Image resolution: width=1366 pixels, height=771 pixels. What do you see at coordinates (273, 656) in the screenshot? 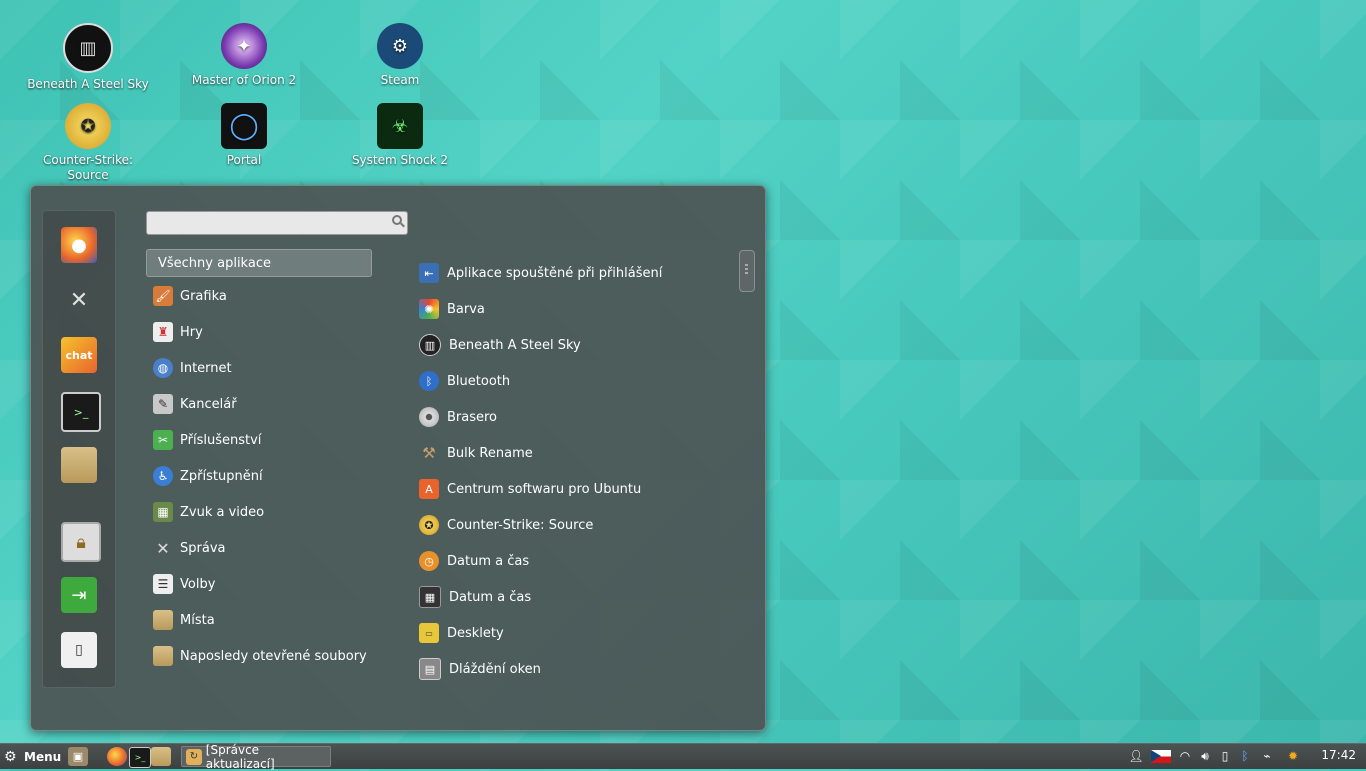
I see `category-label: Naposledy otevřené soubory` at bounding box center [273, 656].